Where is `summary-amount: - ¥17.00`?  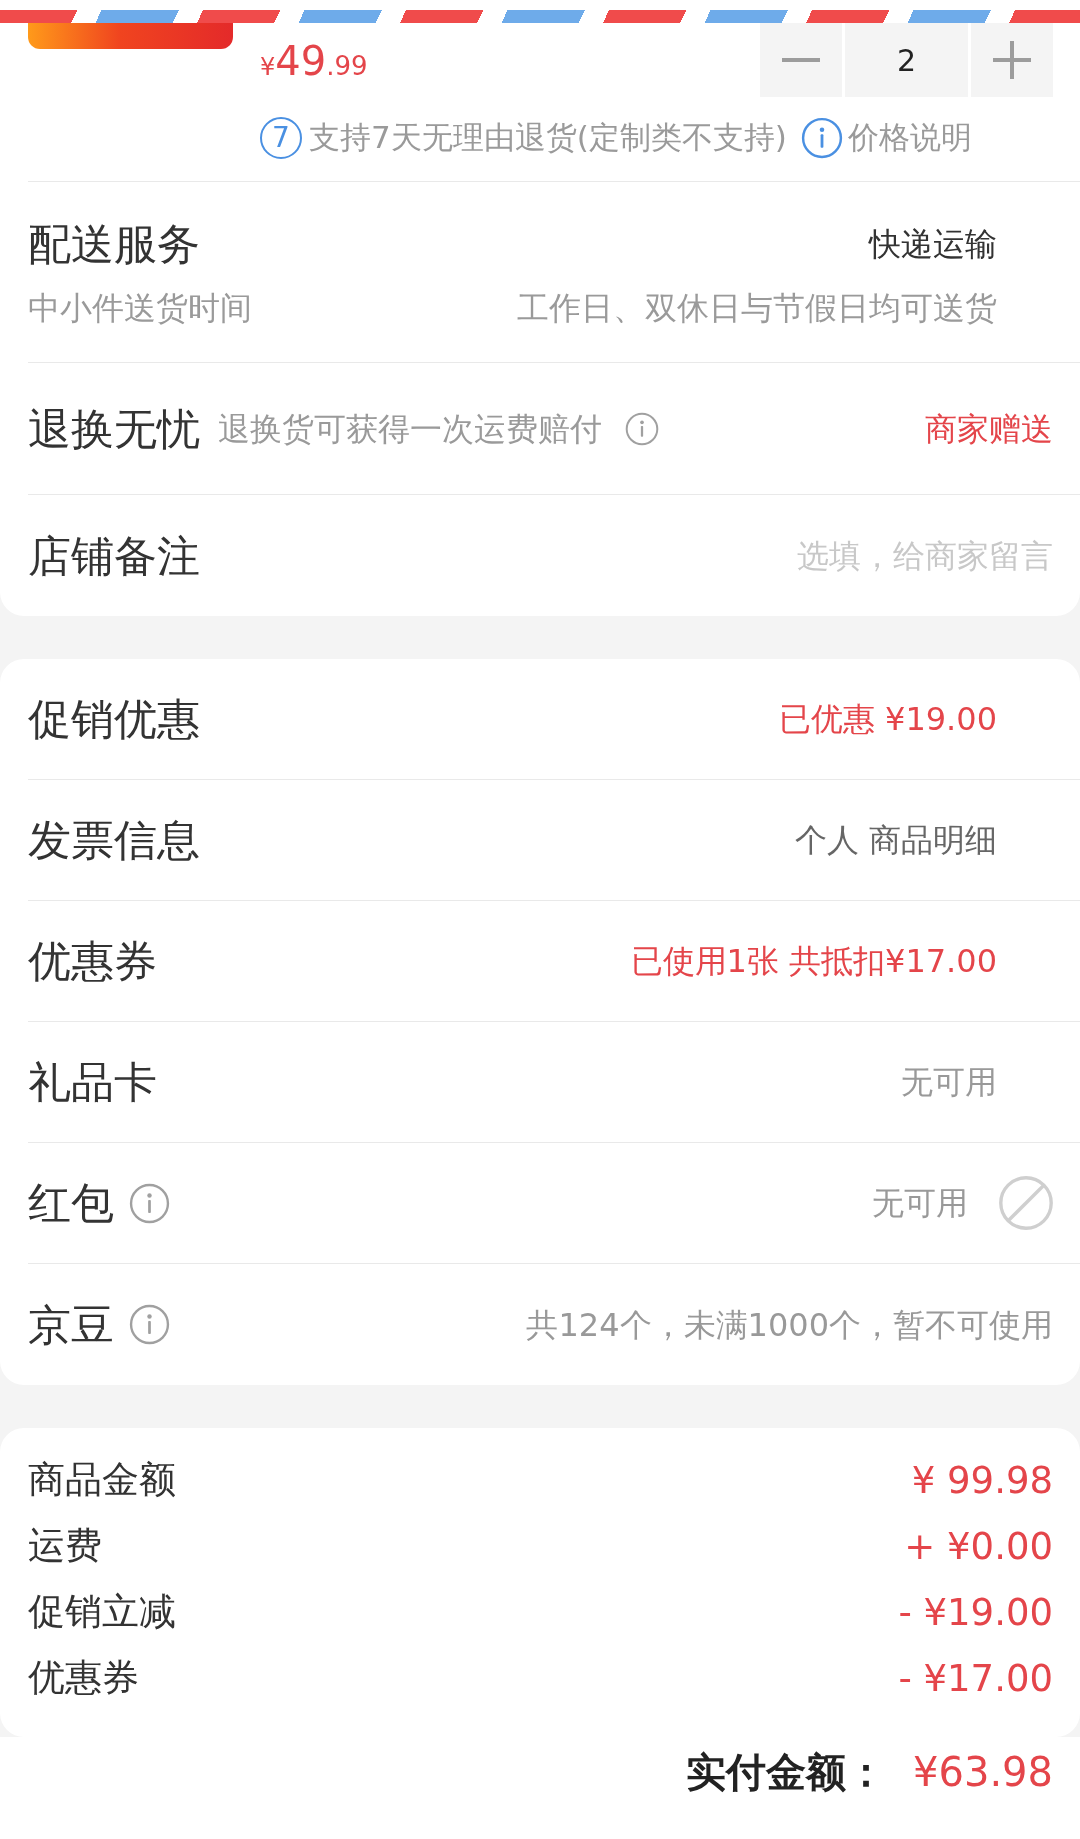
summary-amount: - ¥17.00 is located at coordinates (975, 1678).